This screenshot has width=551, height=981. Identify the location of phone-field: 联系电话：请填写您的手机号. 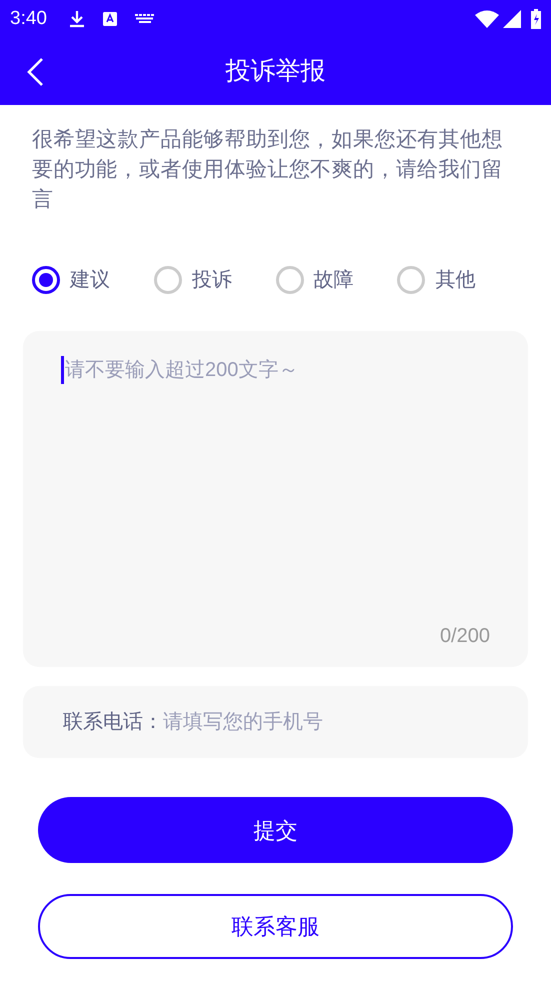
(275, 722).